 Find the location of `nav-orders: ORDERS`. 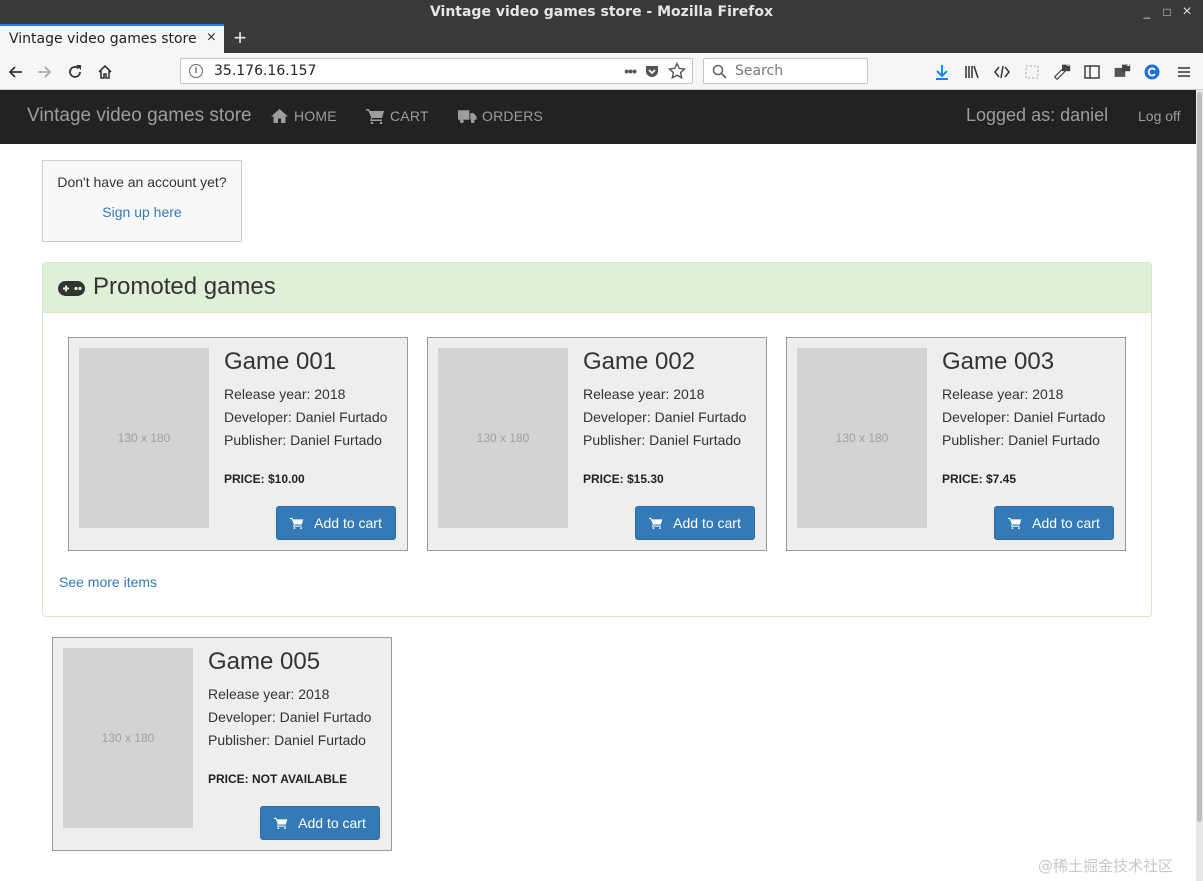

nav-orders: ORDERS is located at coordinates (500, 116).